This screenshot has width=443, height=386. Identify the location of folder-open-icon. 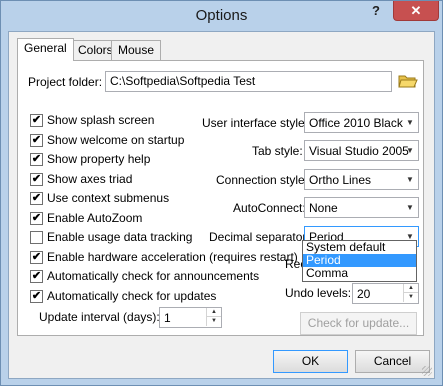
(408, 81).